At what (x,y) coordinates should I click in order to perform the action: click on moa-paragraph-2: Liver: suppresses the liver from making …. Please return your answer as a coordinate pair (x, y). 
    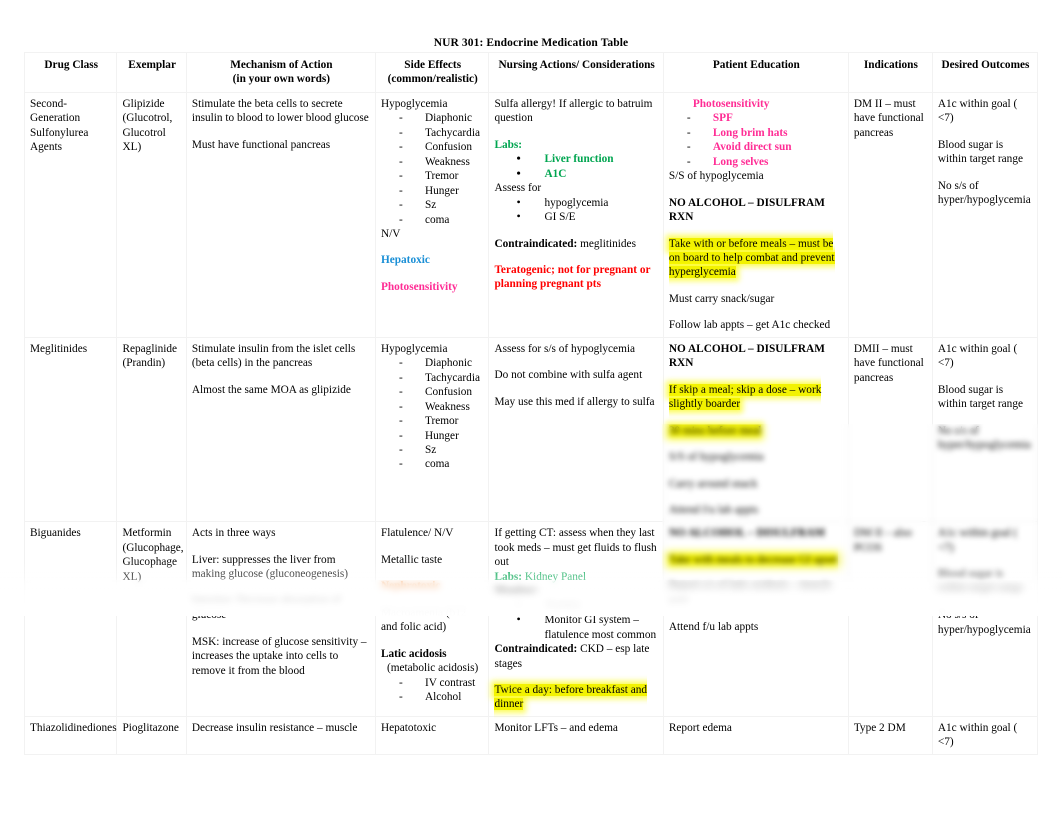
    Looking at the image, I should click on (270, 567).